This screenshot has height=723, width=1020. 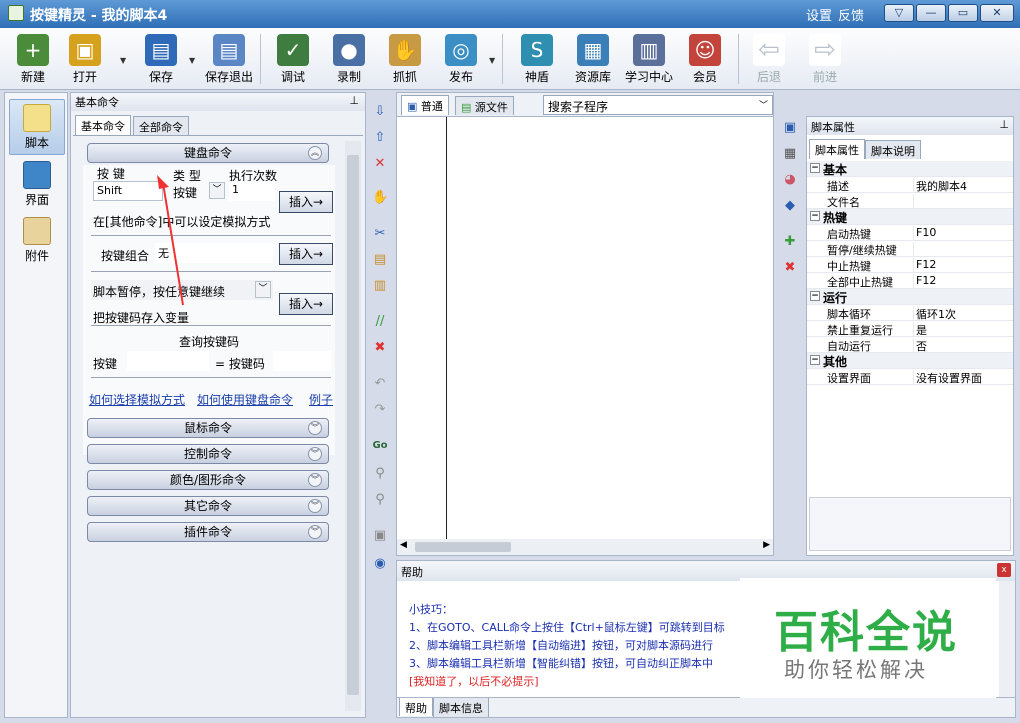 I want to click on command-scrollbar, so click(x=353, y=426).